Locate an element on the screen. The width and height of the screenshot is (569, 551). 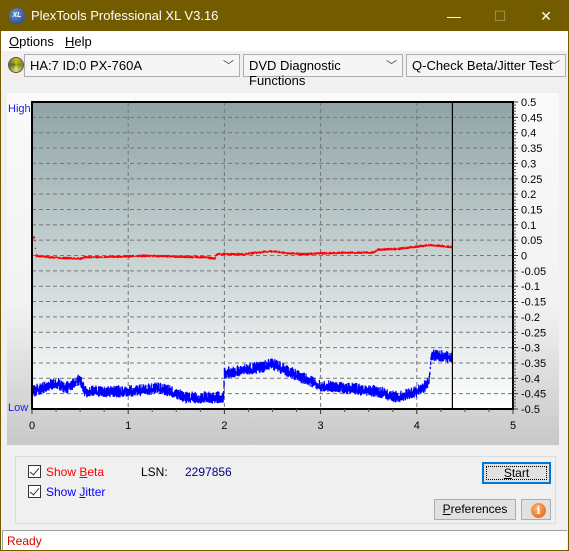
title-bar: XL PlexTools Professional XL V3.16 — ☐ ✕ is located at coordinates (284, 16).